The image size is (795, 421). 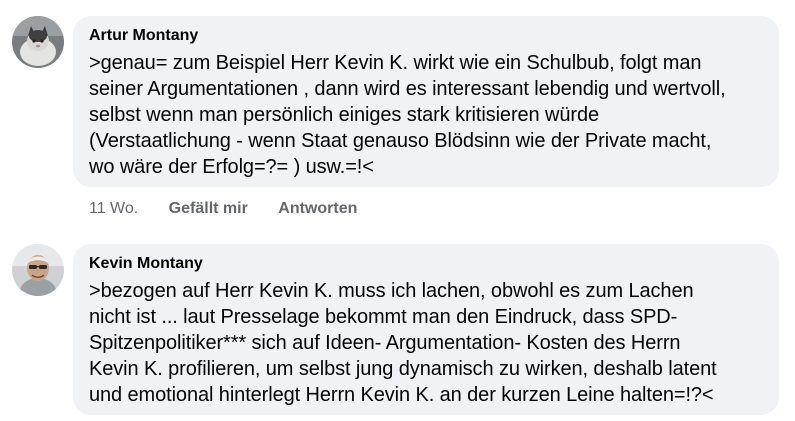 I want to click on like-button: Gefällt mir, so click(x=208, y=209).